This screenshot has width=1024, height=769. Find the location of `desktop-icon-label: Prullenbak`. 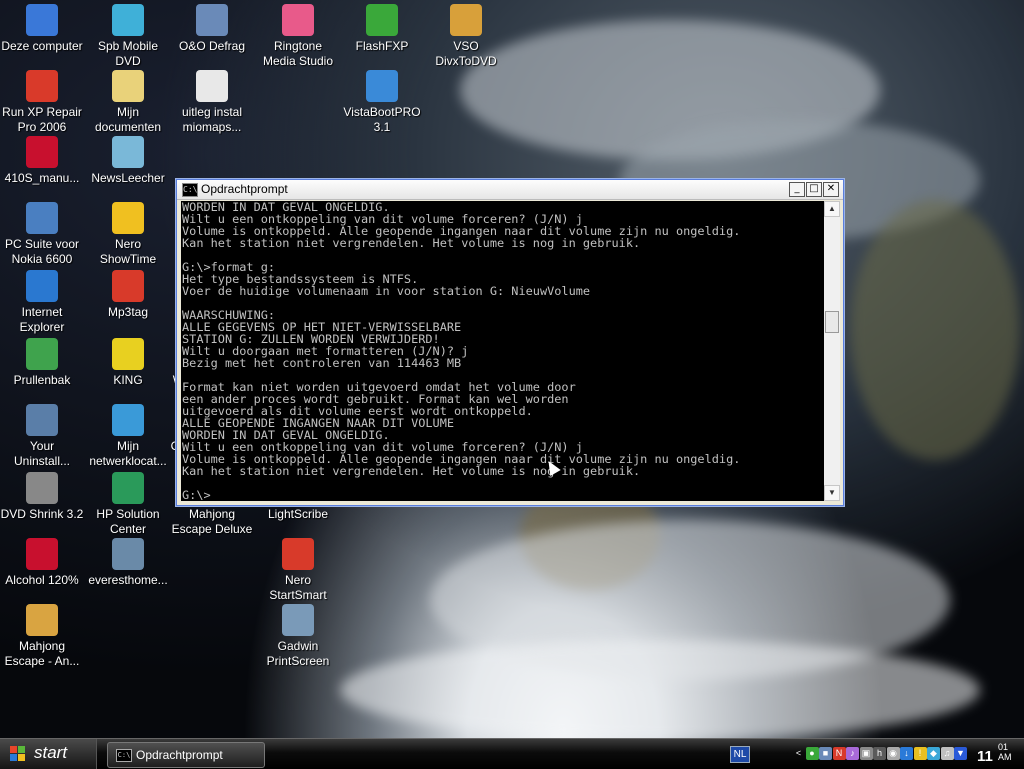

desktop-icon-label: Prullenbak is located at coordinates (42, 380).